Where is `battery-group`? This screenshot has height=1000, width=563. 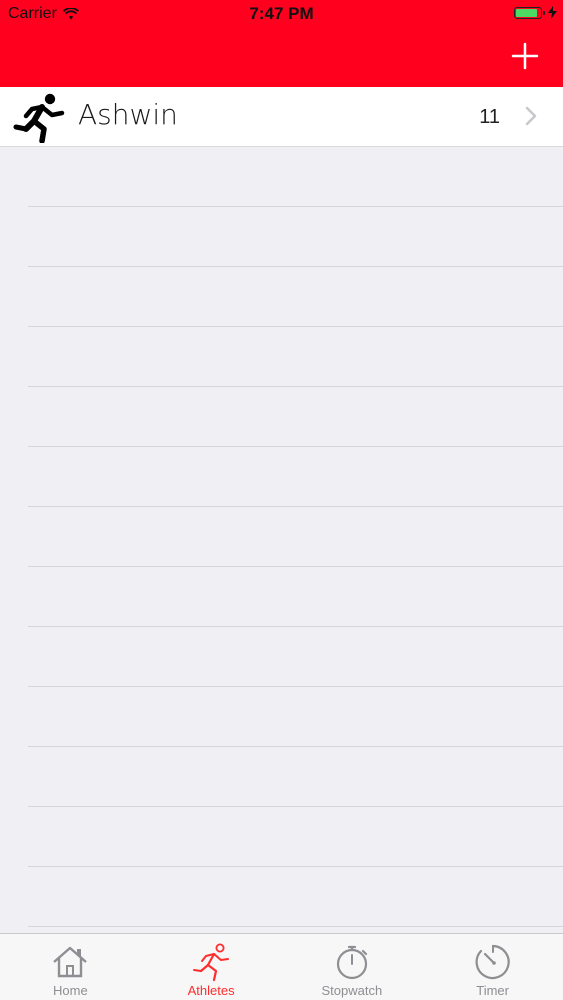 battery-group is located at coordinates (535, 12).